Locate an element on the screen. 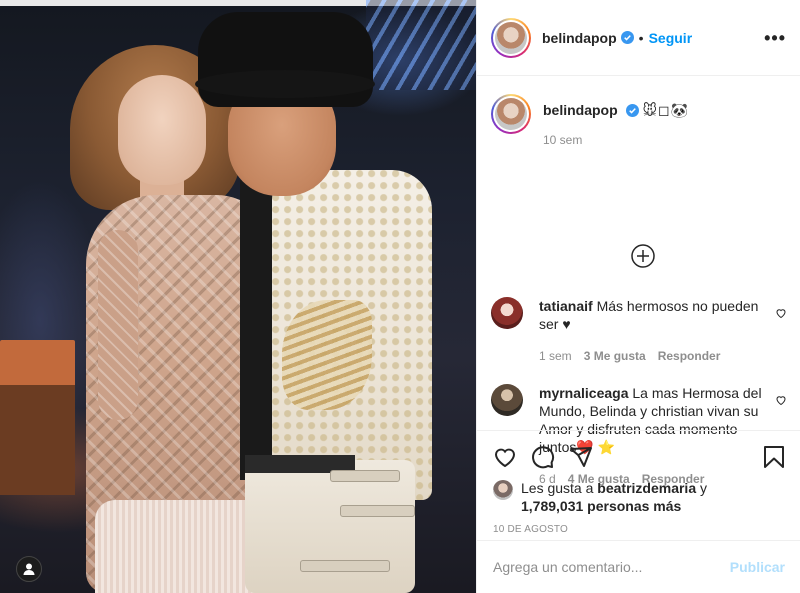 The image size is (800, 593). jacket-wing-embroidery is located at coordinates (327, 355).